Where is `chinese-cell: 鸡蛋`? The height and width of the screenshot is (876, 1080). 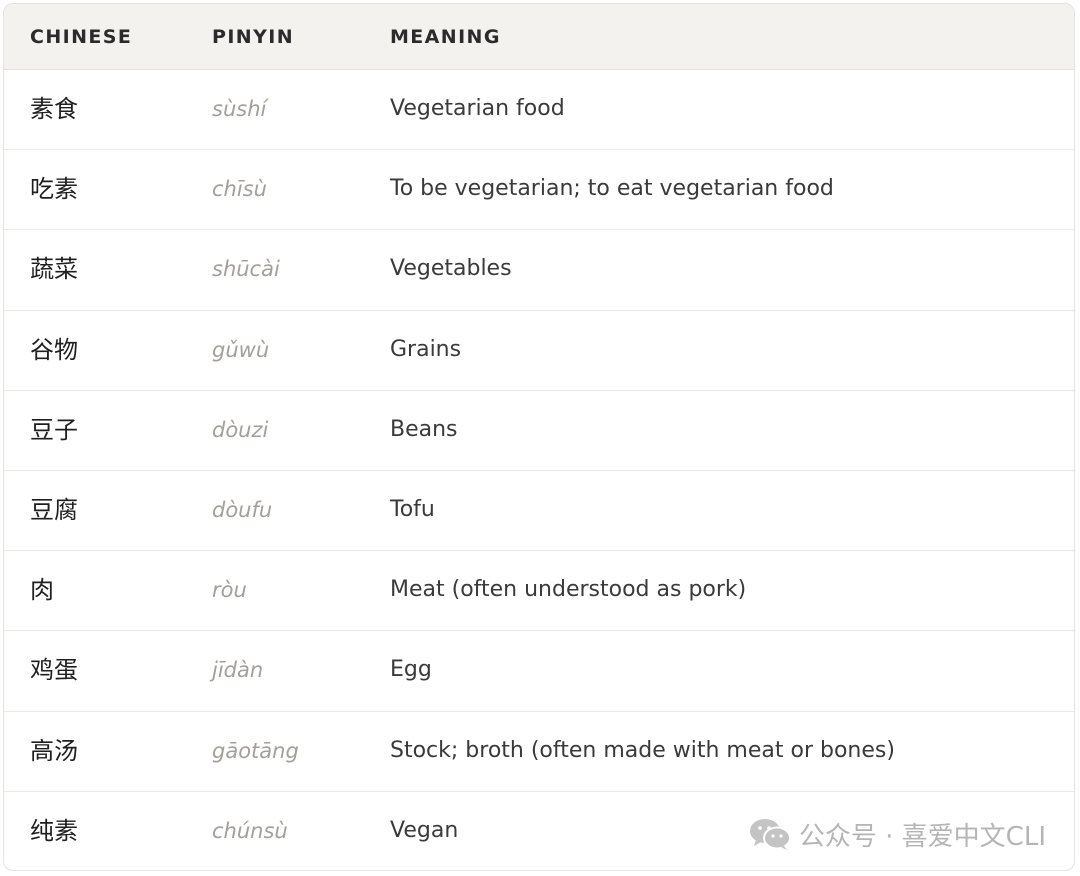 chinese-cell: 鸡蛋 is located at coordinates (54, 670).